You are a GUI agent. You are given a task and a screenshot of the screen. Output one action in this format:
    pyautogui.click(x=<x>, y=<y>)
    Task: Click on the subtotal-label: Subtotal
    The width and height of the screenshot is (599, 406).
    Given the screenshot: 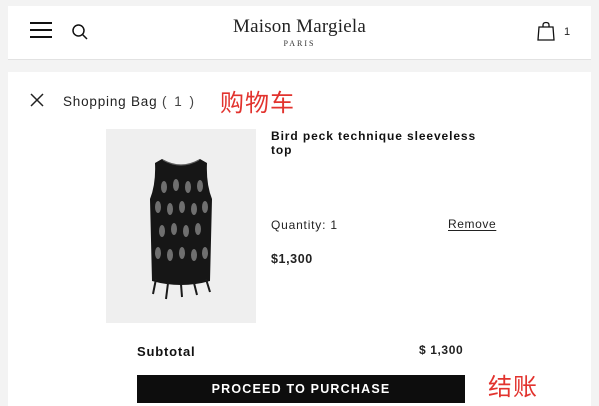 What is the action you would take?
    pyautogui.click(x=166, y=351)
    